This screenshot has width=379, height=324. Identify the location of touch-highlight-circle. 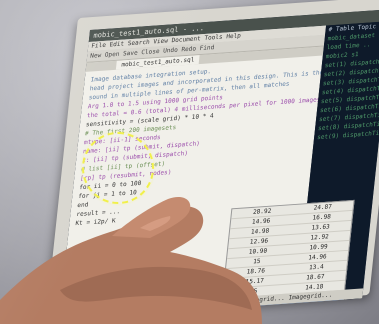
(118, 168).